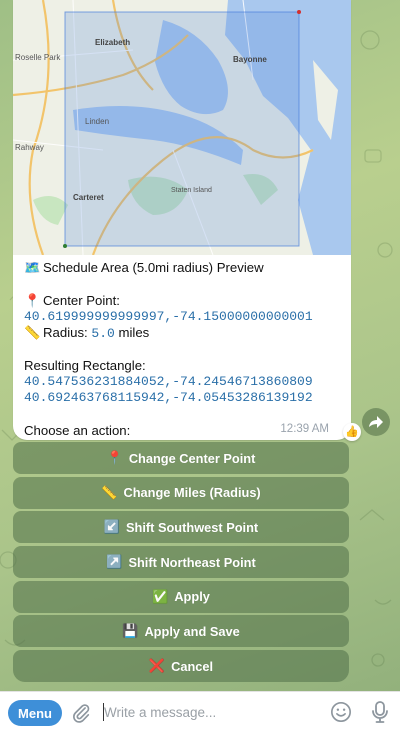 The height and width of the screenshot is (731, 400). I want to click on rectangle-label: Resulting Rectangle:, so click(85, 365).